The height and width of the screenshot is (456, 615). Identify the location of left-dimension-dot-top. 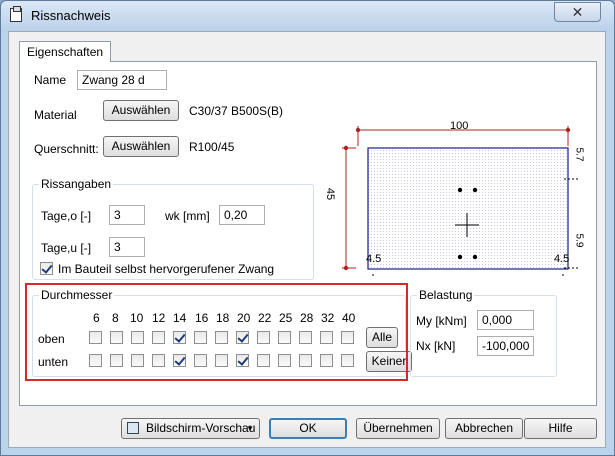
(346, 148).